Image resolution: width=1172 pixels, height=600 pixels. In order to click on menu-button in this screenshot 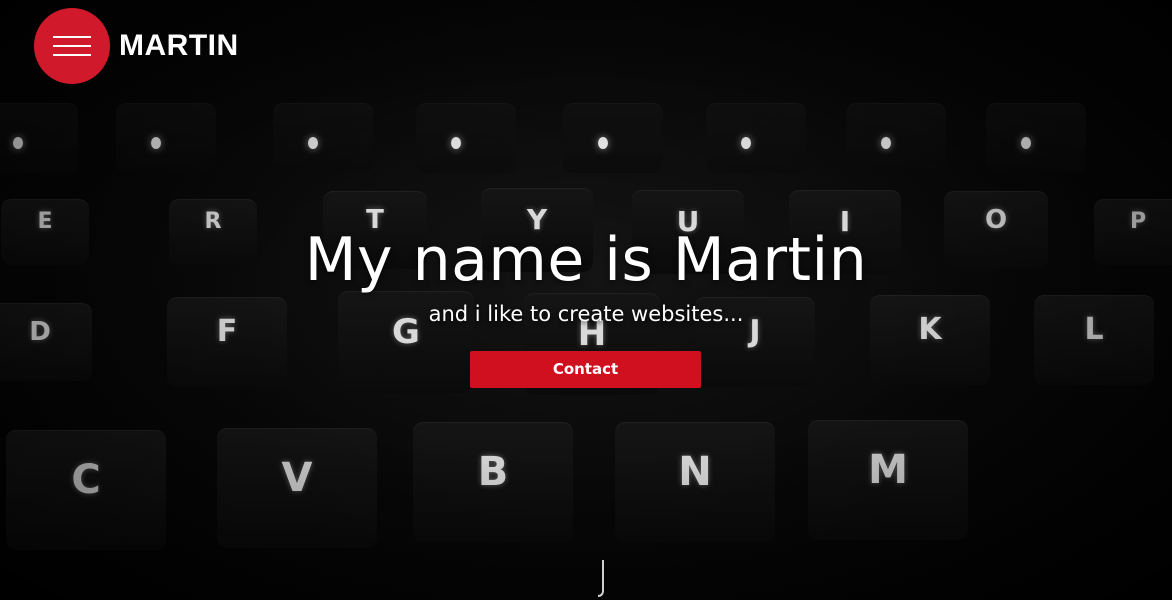, I will do `click(72, 46)`.